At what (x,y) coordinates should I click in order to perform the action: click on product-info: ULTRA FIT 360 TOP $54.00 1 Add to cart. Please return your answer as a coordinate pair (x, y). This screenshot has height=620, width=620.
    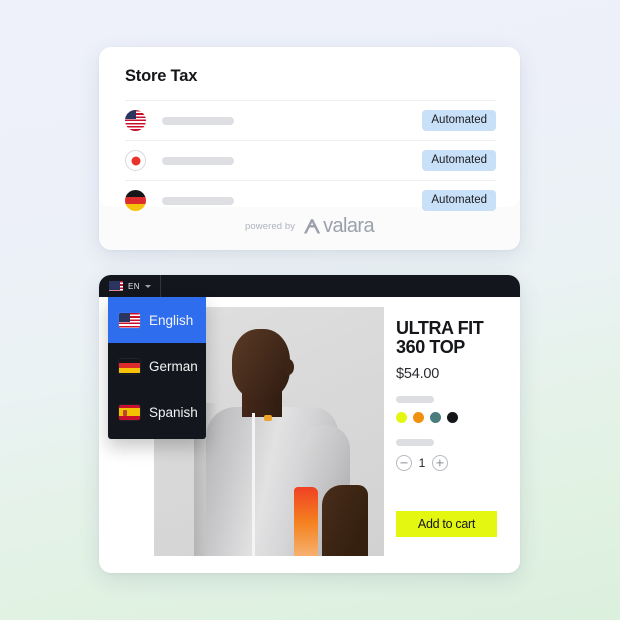
    Looking at the image, I should click on (452, 440).